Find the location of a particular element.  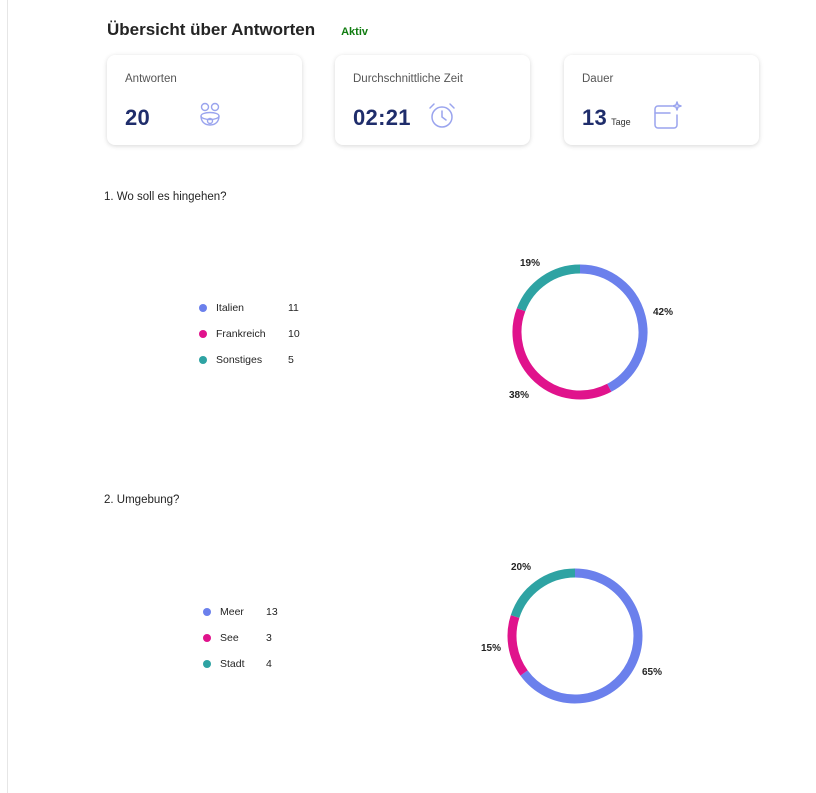

legend-count: 5 is located at coordinates (291, 360).